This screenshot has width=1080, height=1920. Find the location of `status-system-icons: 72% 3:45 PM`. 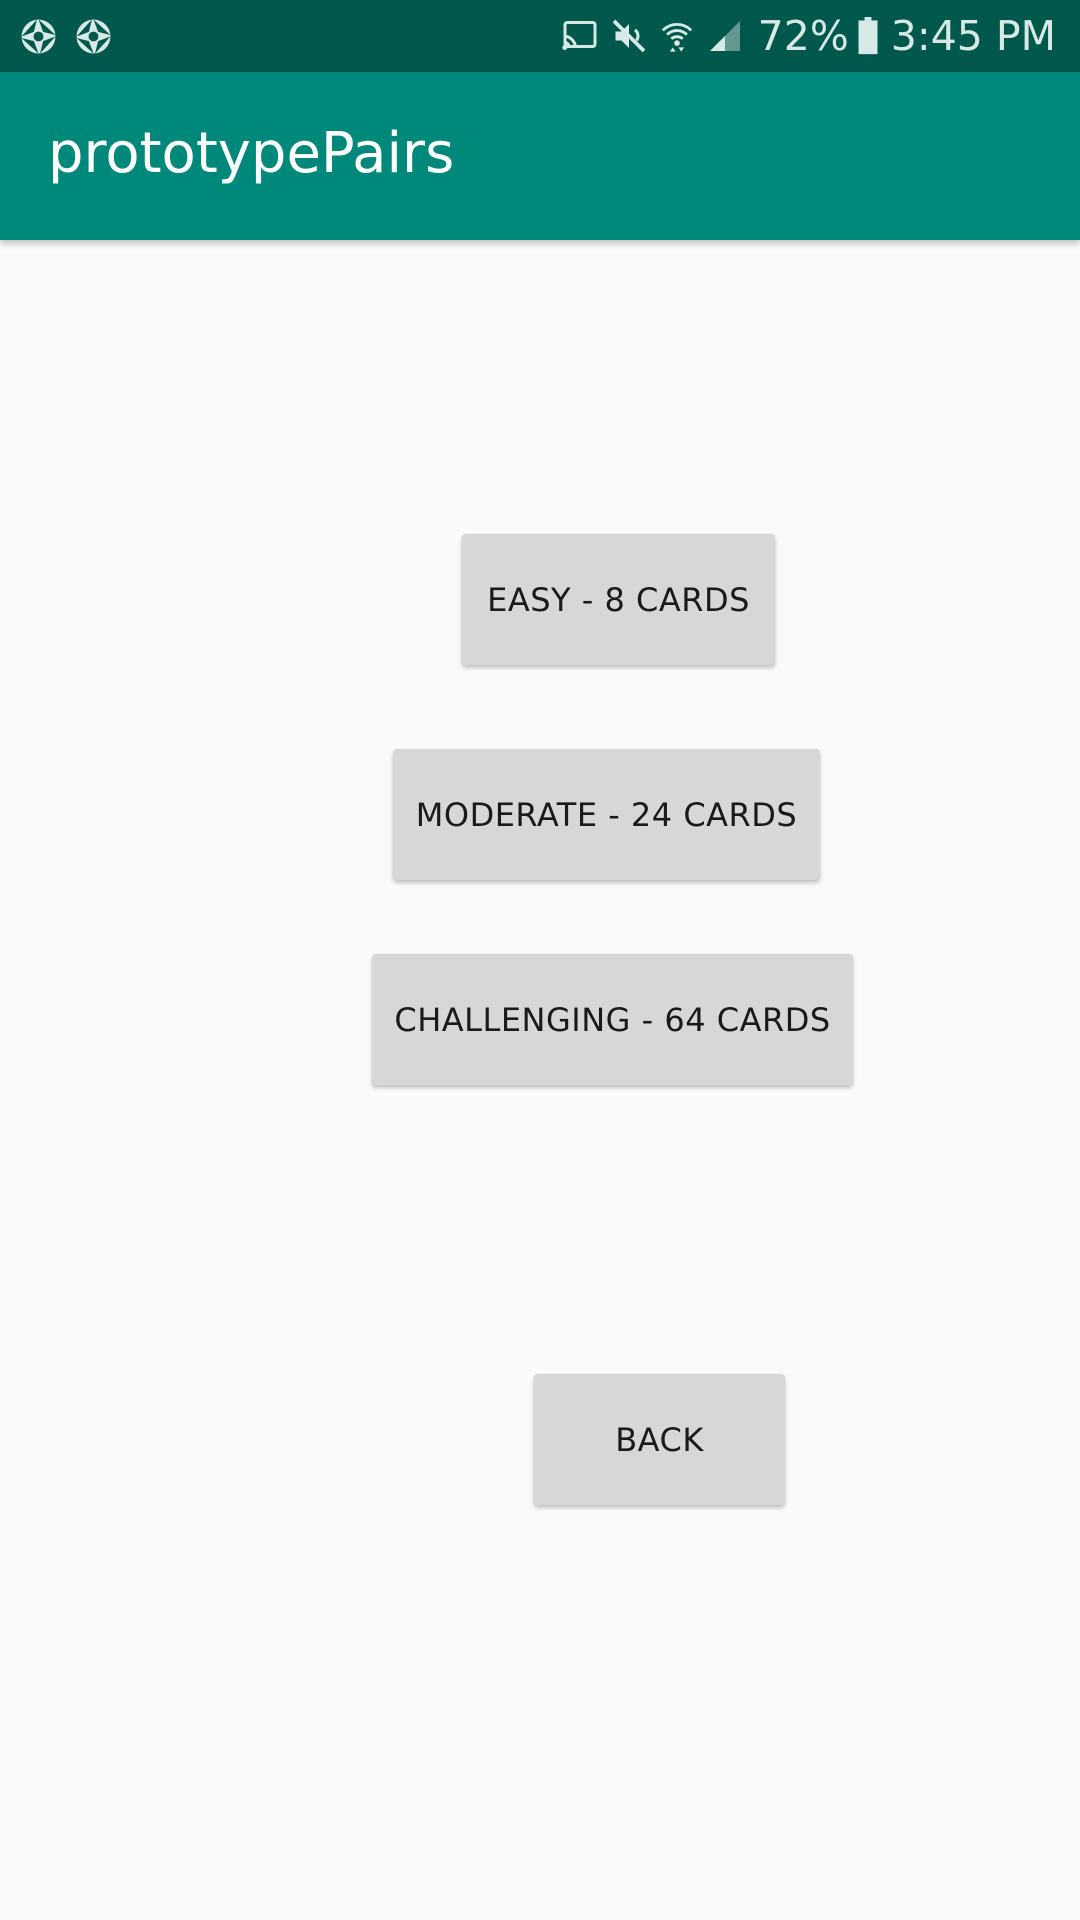

status-system-icons: 72% 3:45 PM is located at coordinates (803, 36).